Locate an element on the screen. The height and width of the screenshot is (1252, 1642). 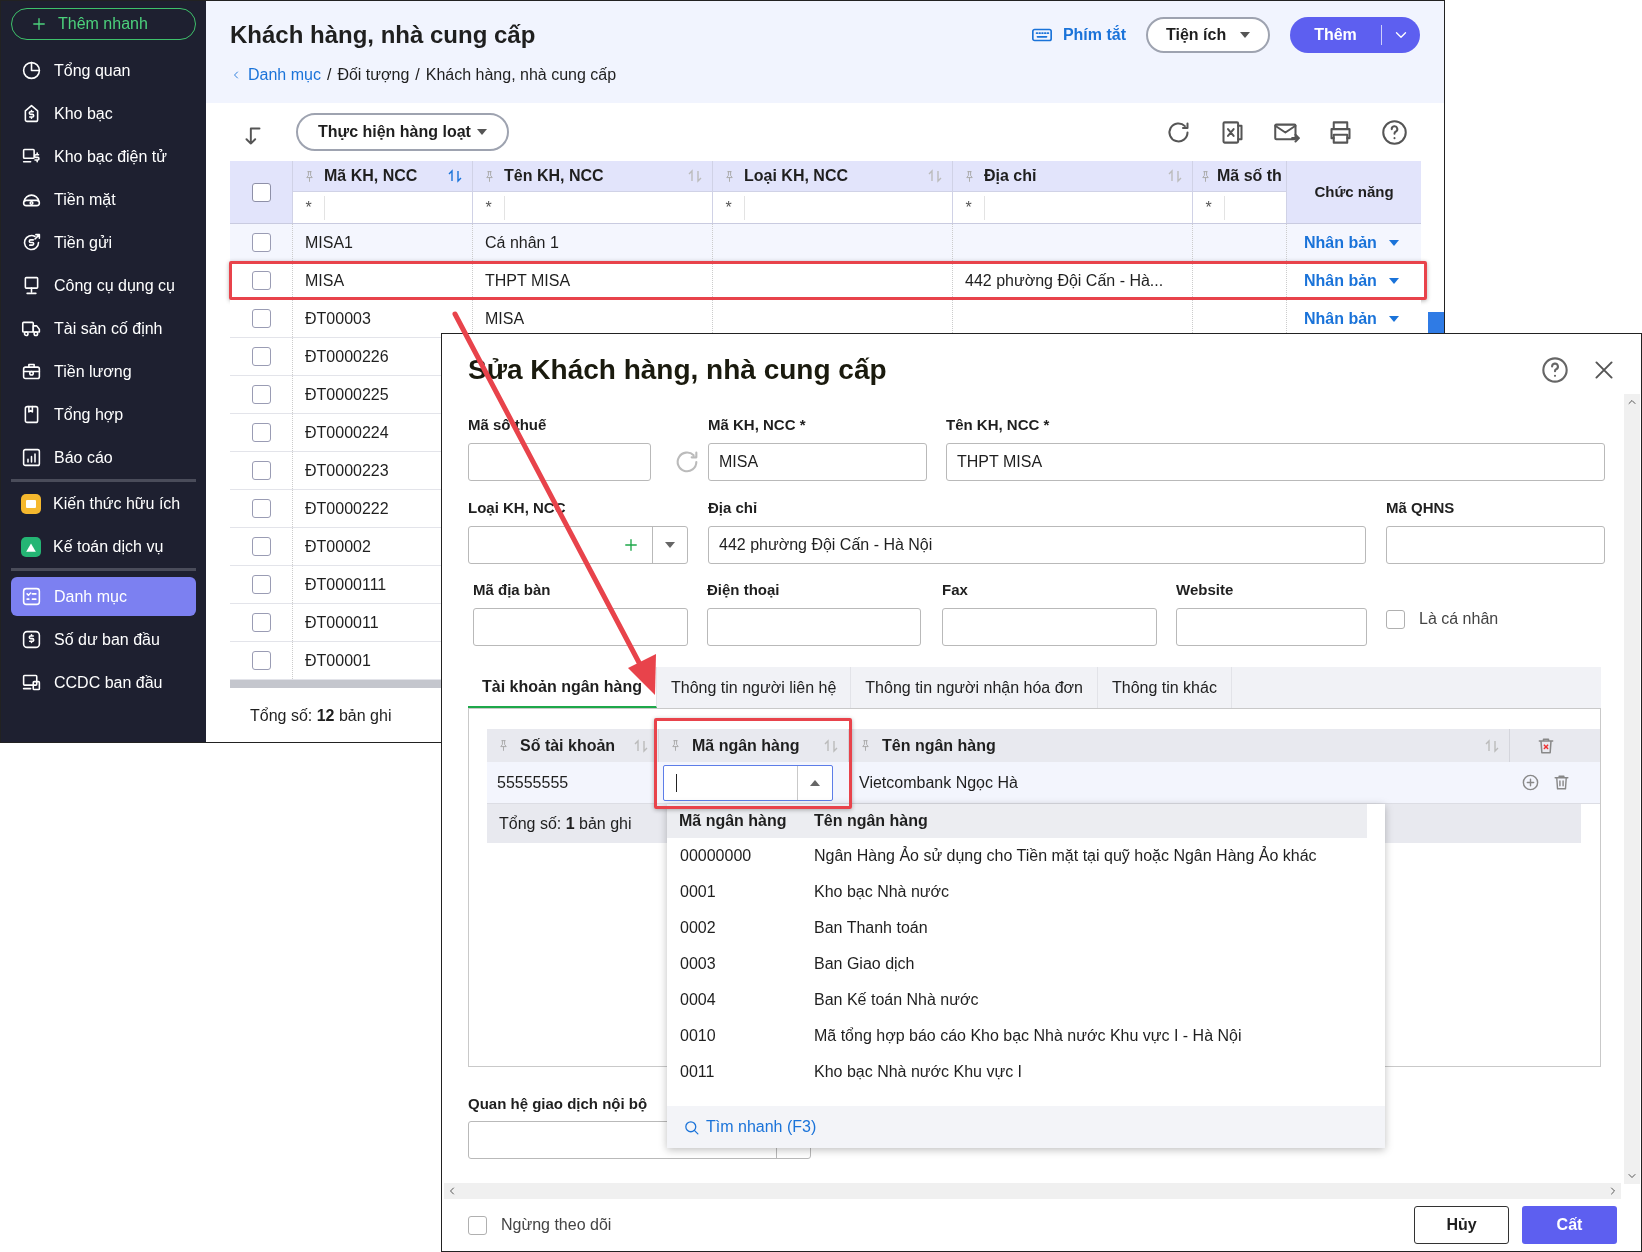
dropdown-item: 0003 Ban Giao dịch is located at coordinates (1026, 964).